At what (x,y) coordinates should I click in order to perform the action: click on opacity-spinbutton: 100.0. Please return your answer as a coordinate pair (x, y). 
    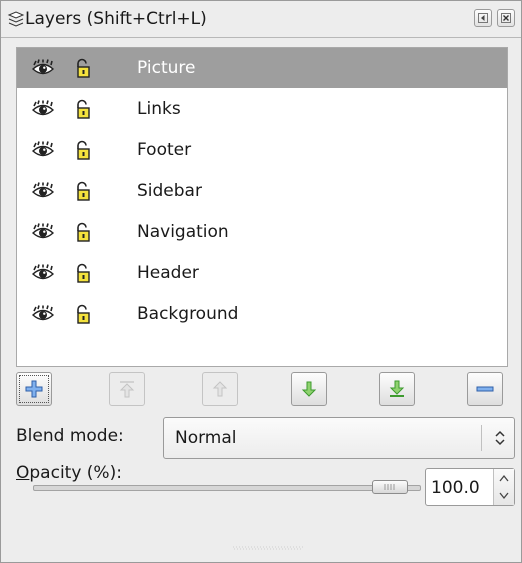
    Looking at the image, I should click on (470, 487).